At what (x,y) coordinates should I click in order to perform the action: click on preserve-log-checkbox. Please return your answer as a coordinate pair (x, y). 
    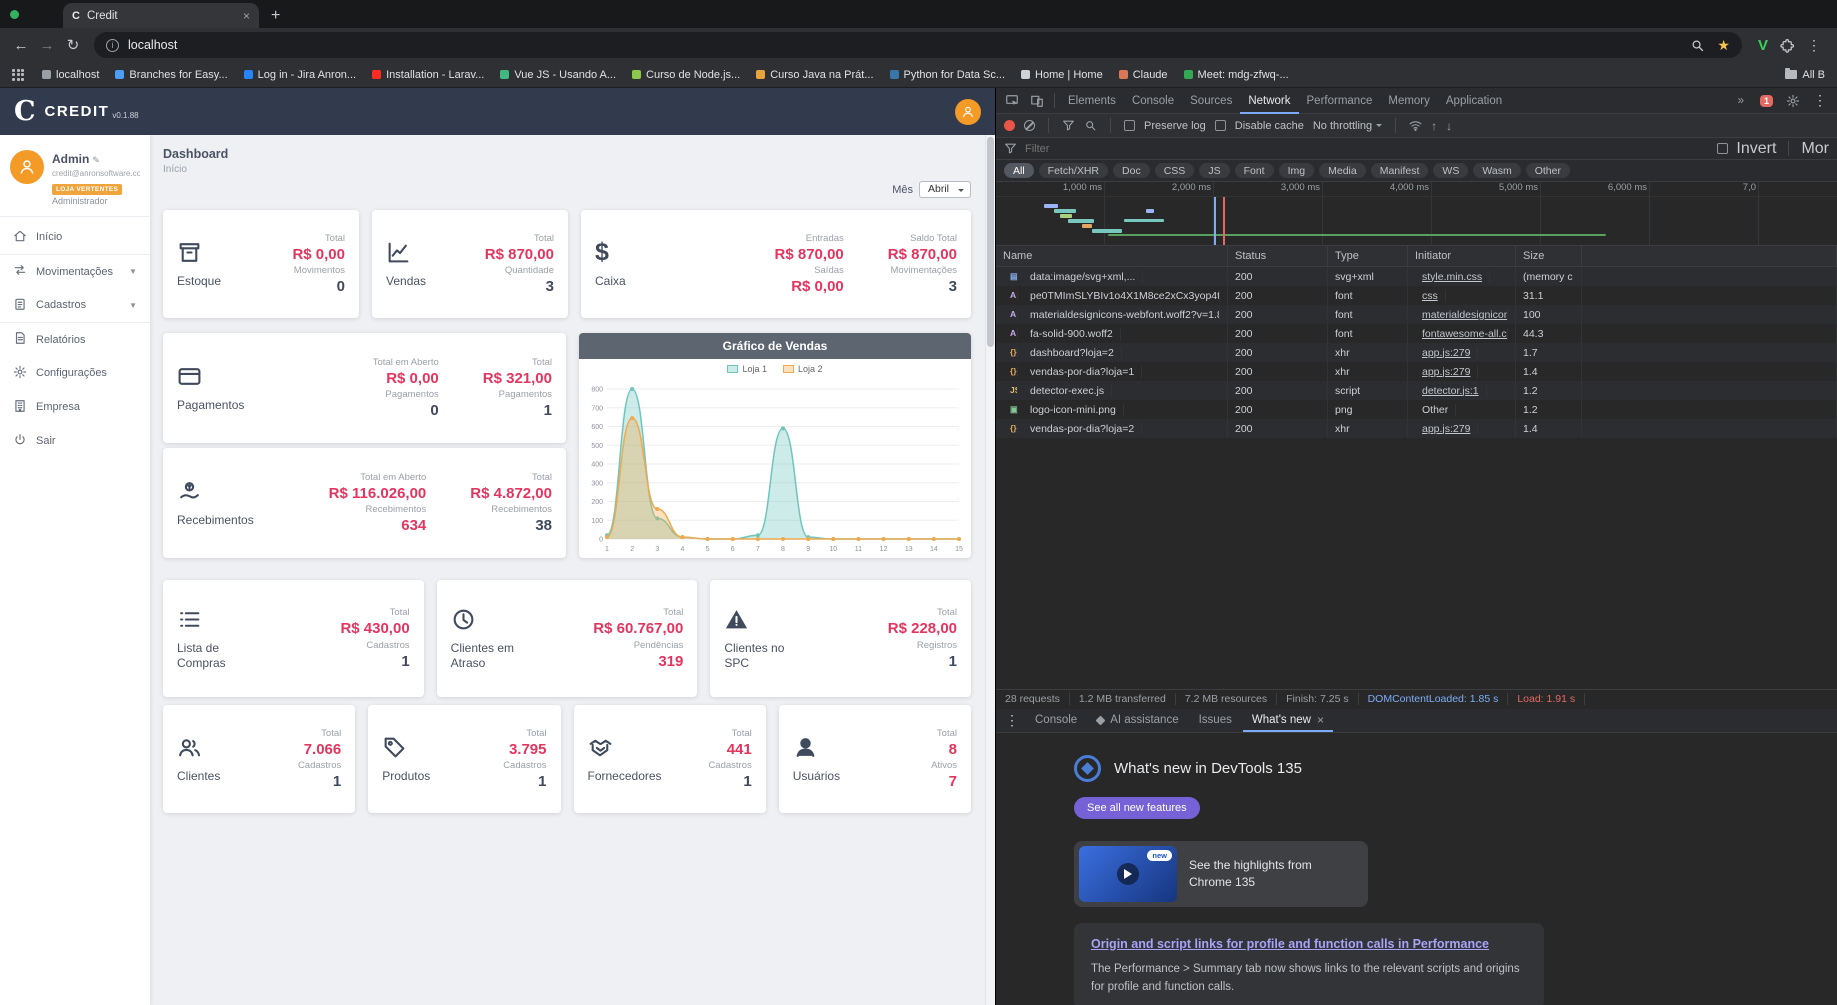
    Looking at the image, I should click on (1129, 125).